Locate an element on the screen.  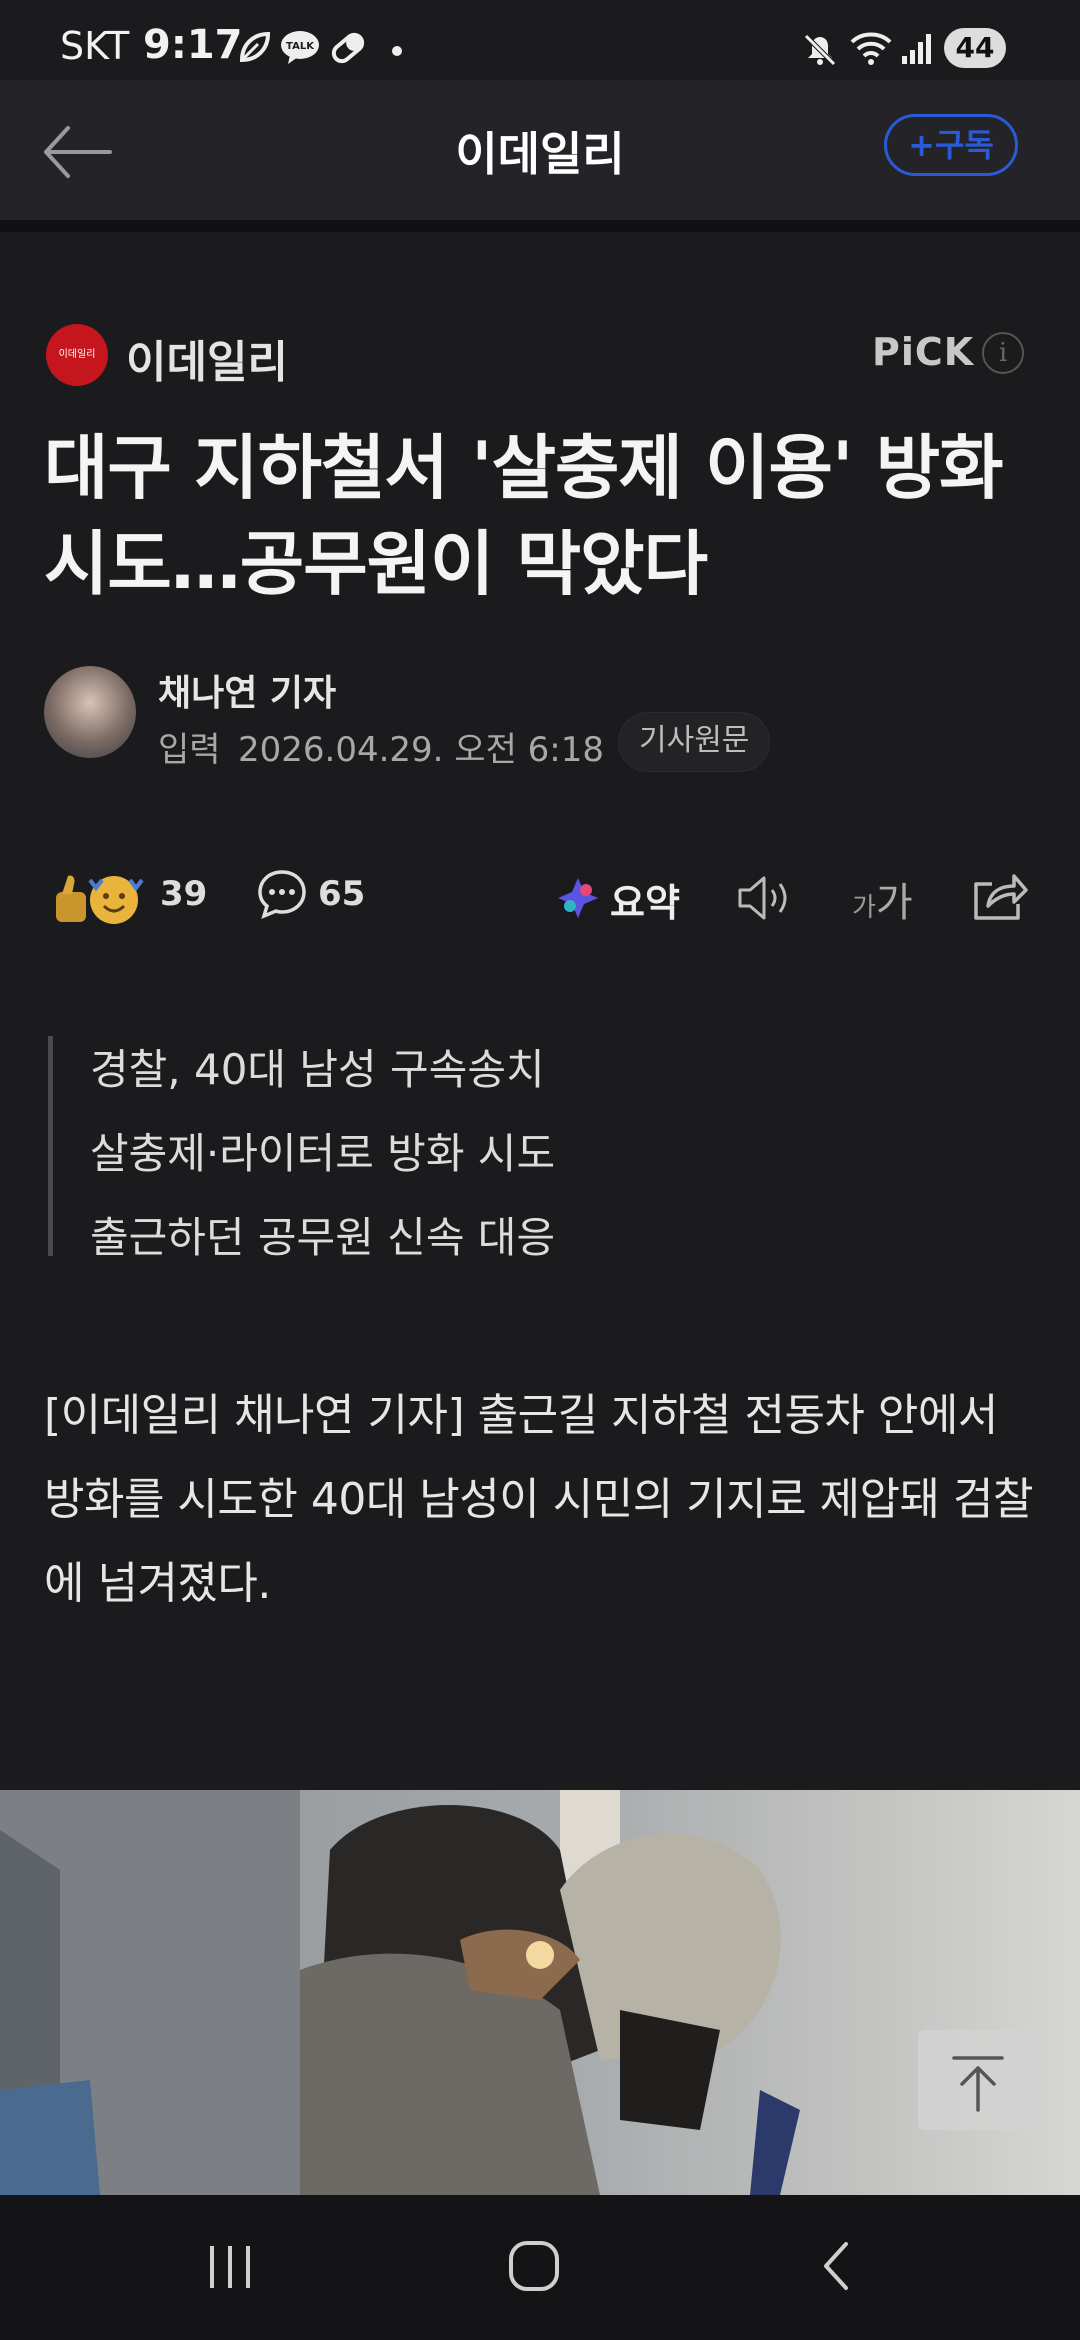
home-icon is located at coordinates (534, 2266).